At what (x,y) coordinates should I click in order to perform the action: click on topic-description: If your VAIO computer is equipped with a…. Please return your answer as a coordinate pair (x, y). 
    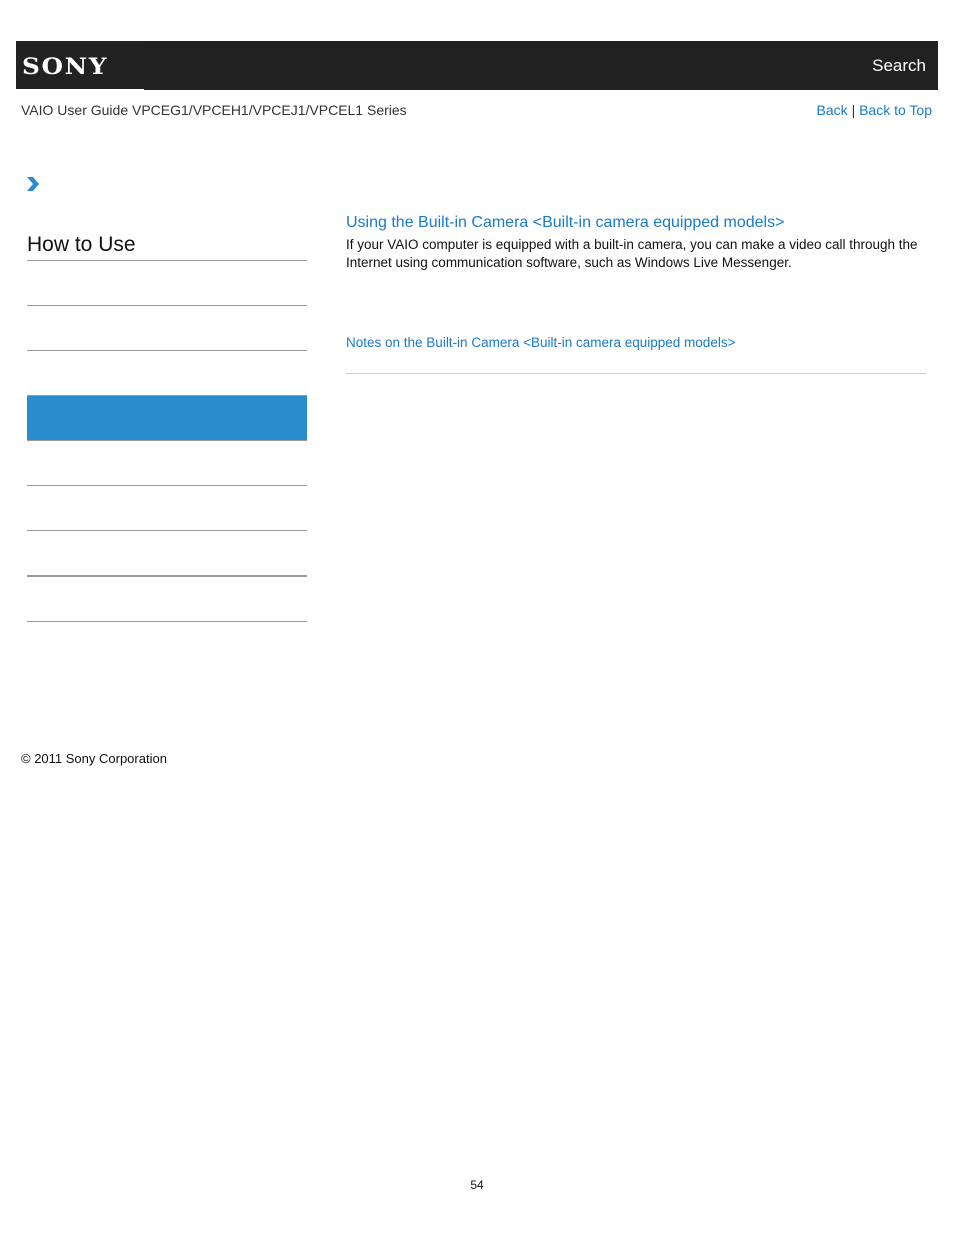
    Looking at the image, I should click on (632, 253).